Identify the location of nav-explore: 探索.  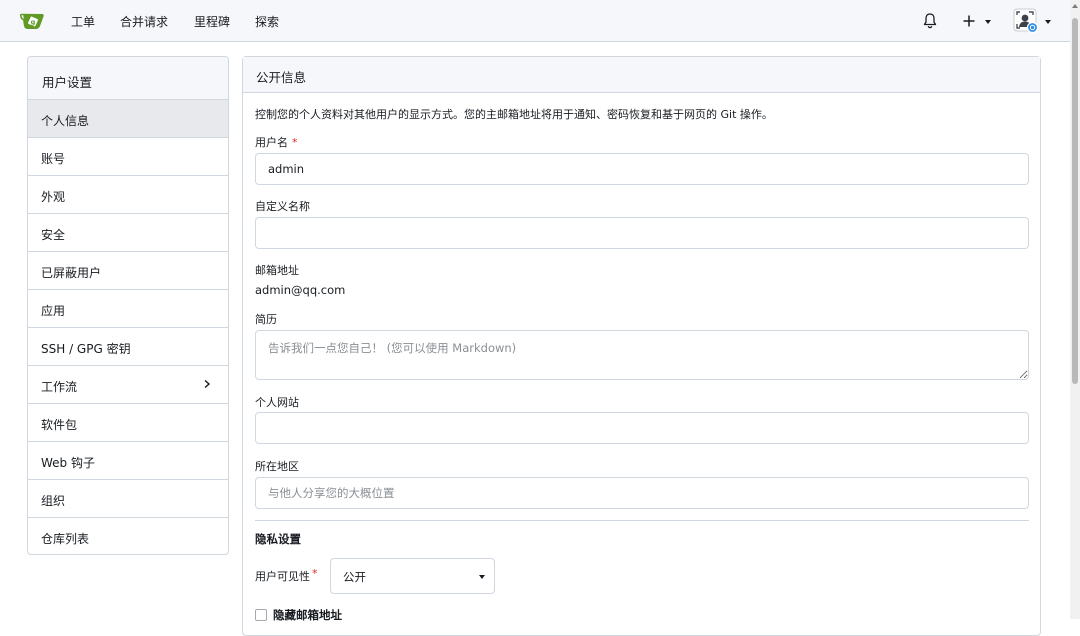
(267, 21).